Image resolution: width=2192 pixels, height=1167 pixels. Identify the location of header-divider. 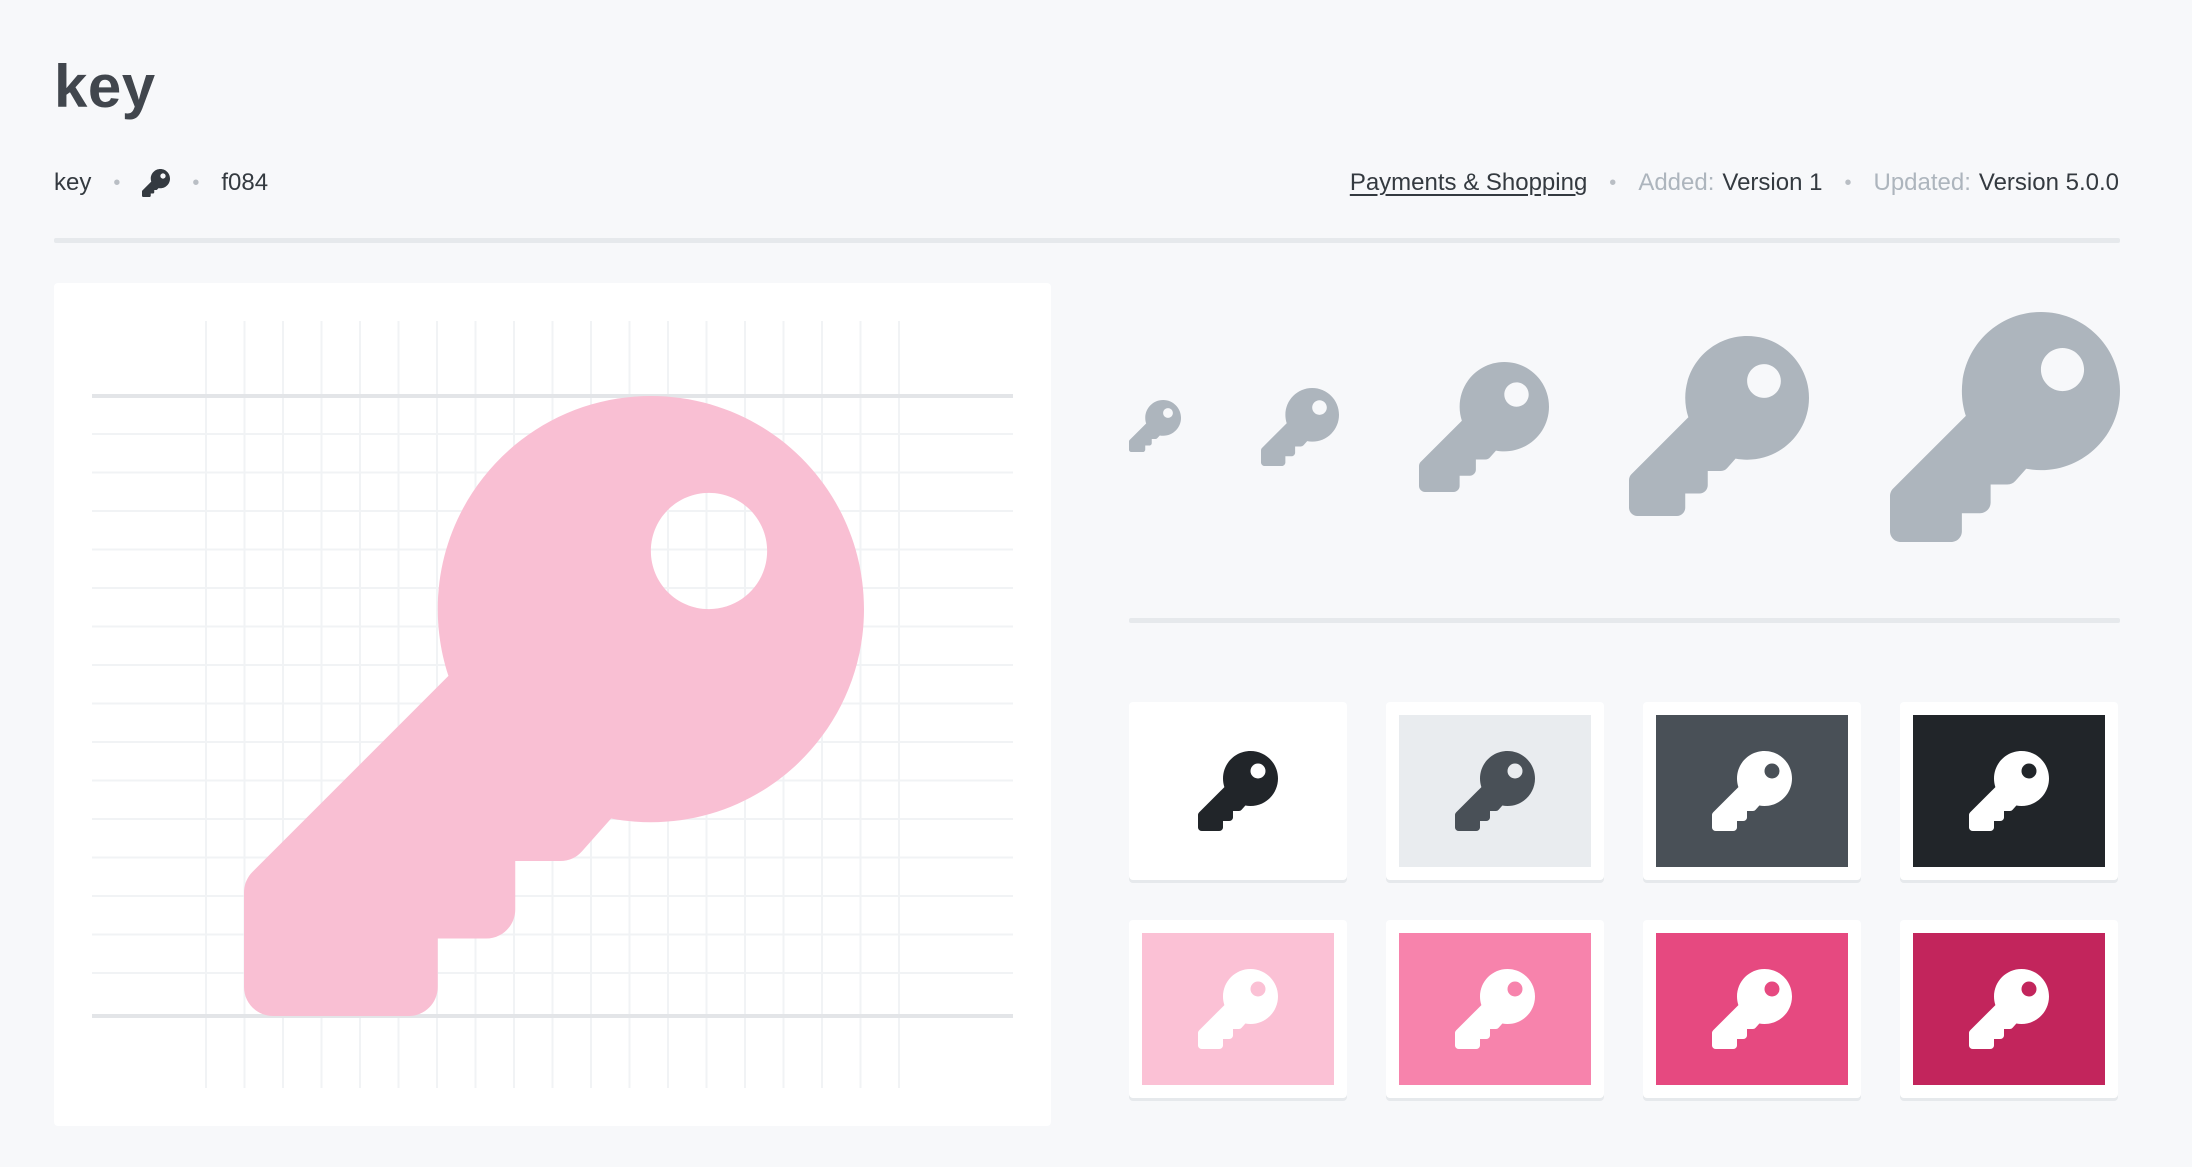
(1087, 240).